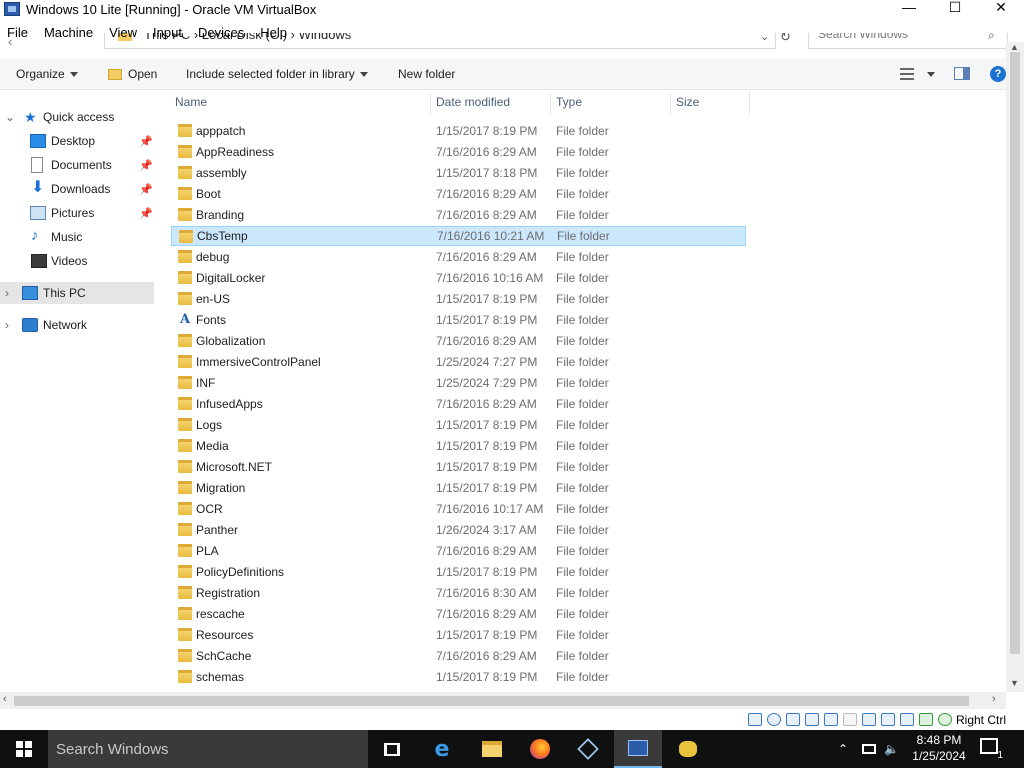 This screenshot has width=1024, height=768. I want to click on table-row: OCR 7/16/2016 10:17 AM File folder, so click(458, 509).